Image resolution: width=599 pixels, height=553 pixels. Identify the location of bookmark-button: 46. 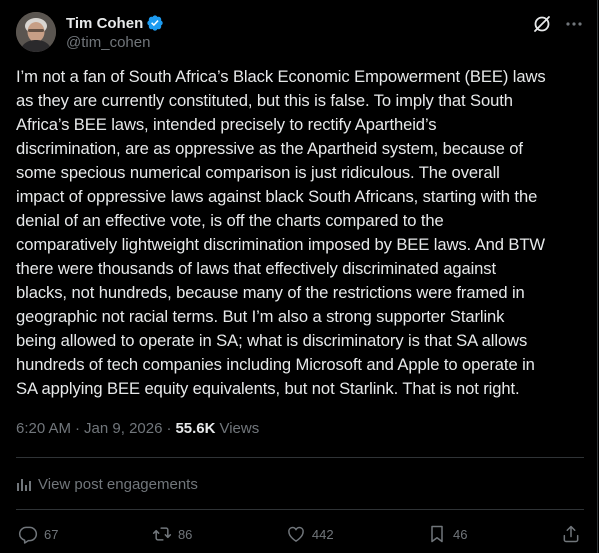
(447, 534).